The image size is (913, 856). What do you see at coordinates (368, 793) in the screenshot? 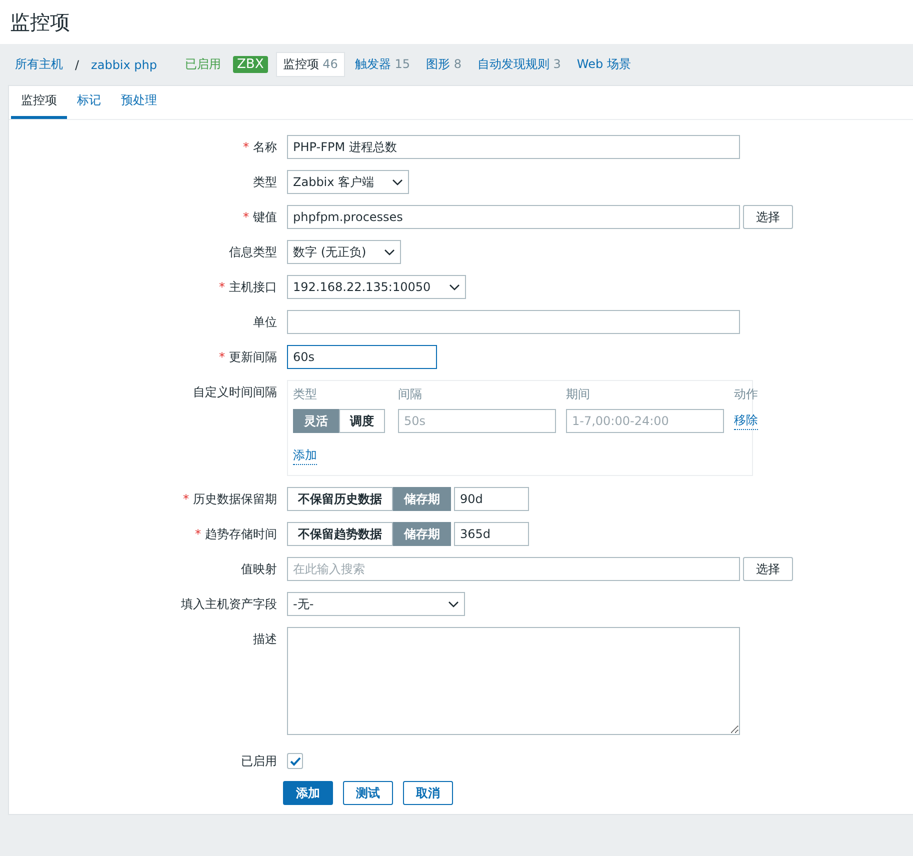
I see `action-button: 测试` at bounding box center [368, 793].